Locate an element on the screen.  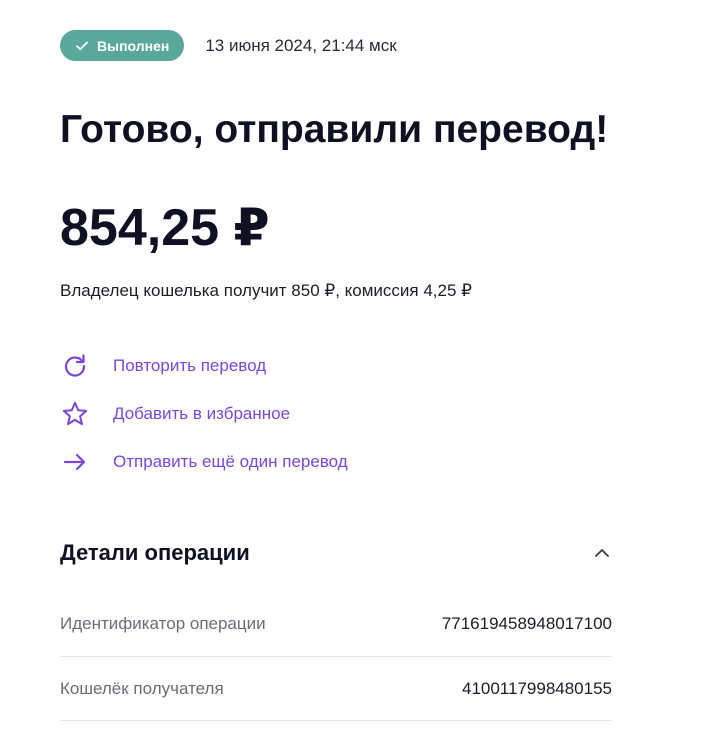
details-toggle: Детали операции is located at coordinates (336, 553).